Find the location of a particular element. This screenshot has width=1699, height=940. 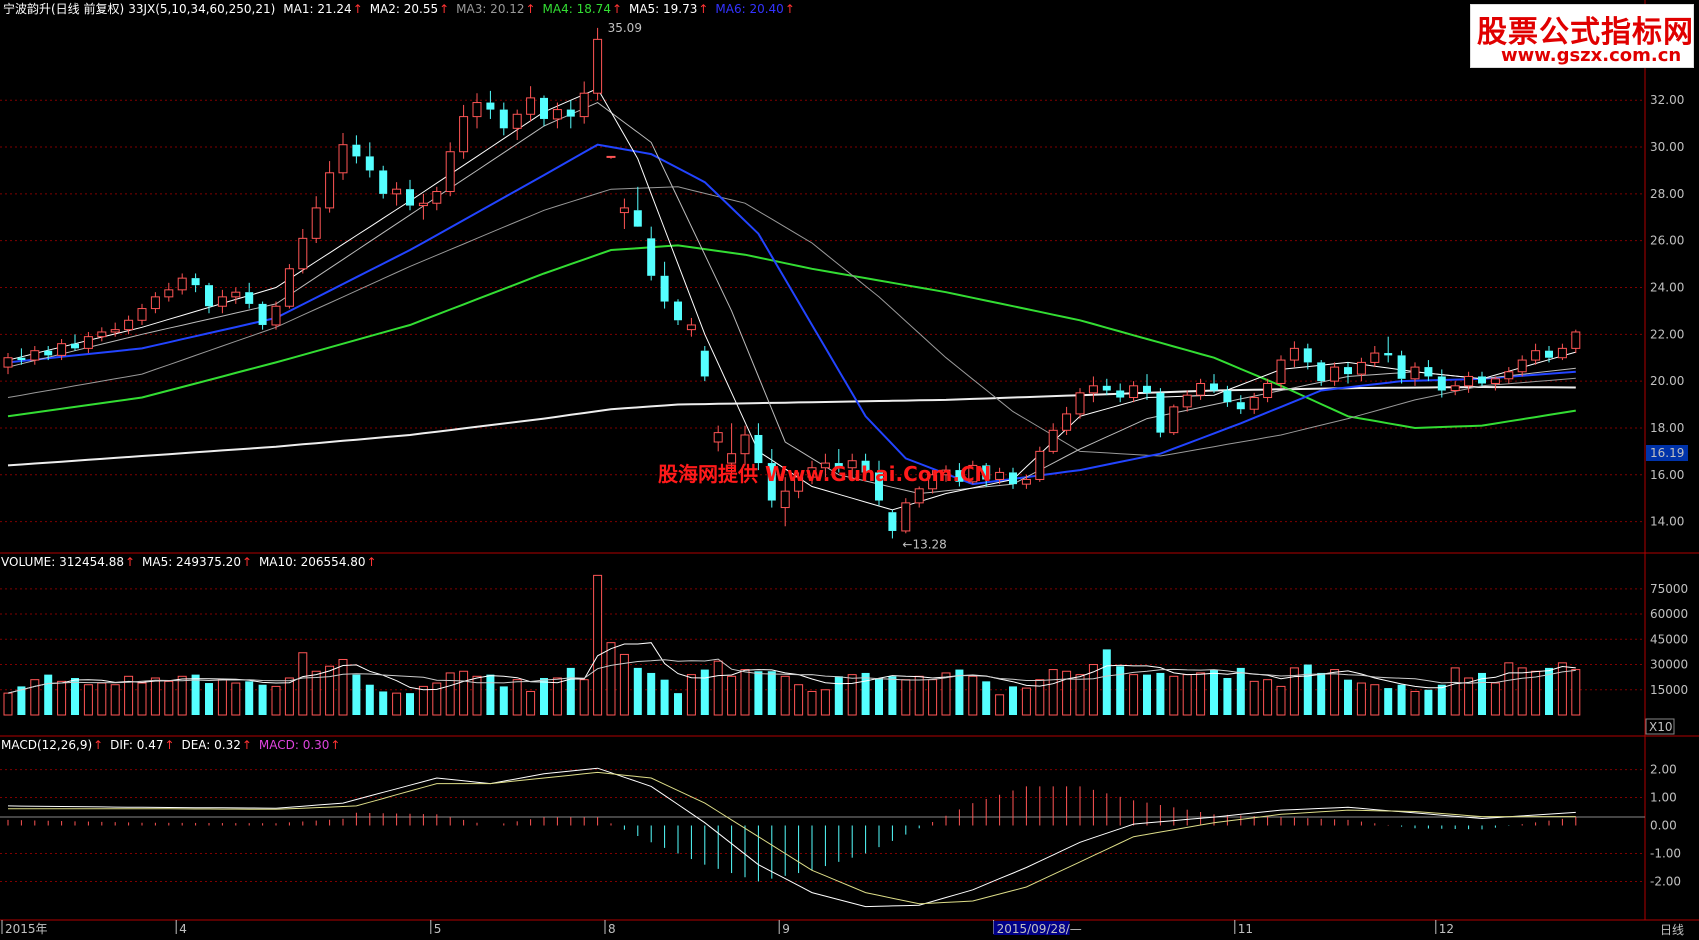

price-tick-label: 26.00 is located at coordinates (1667, 241).